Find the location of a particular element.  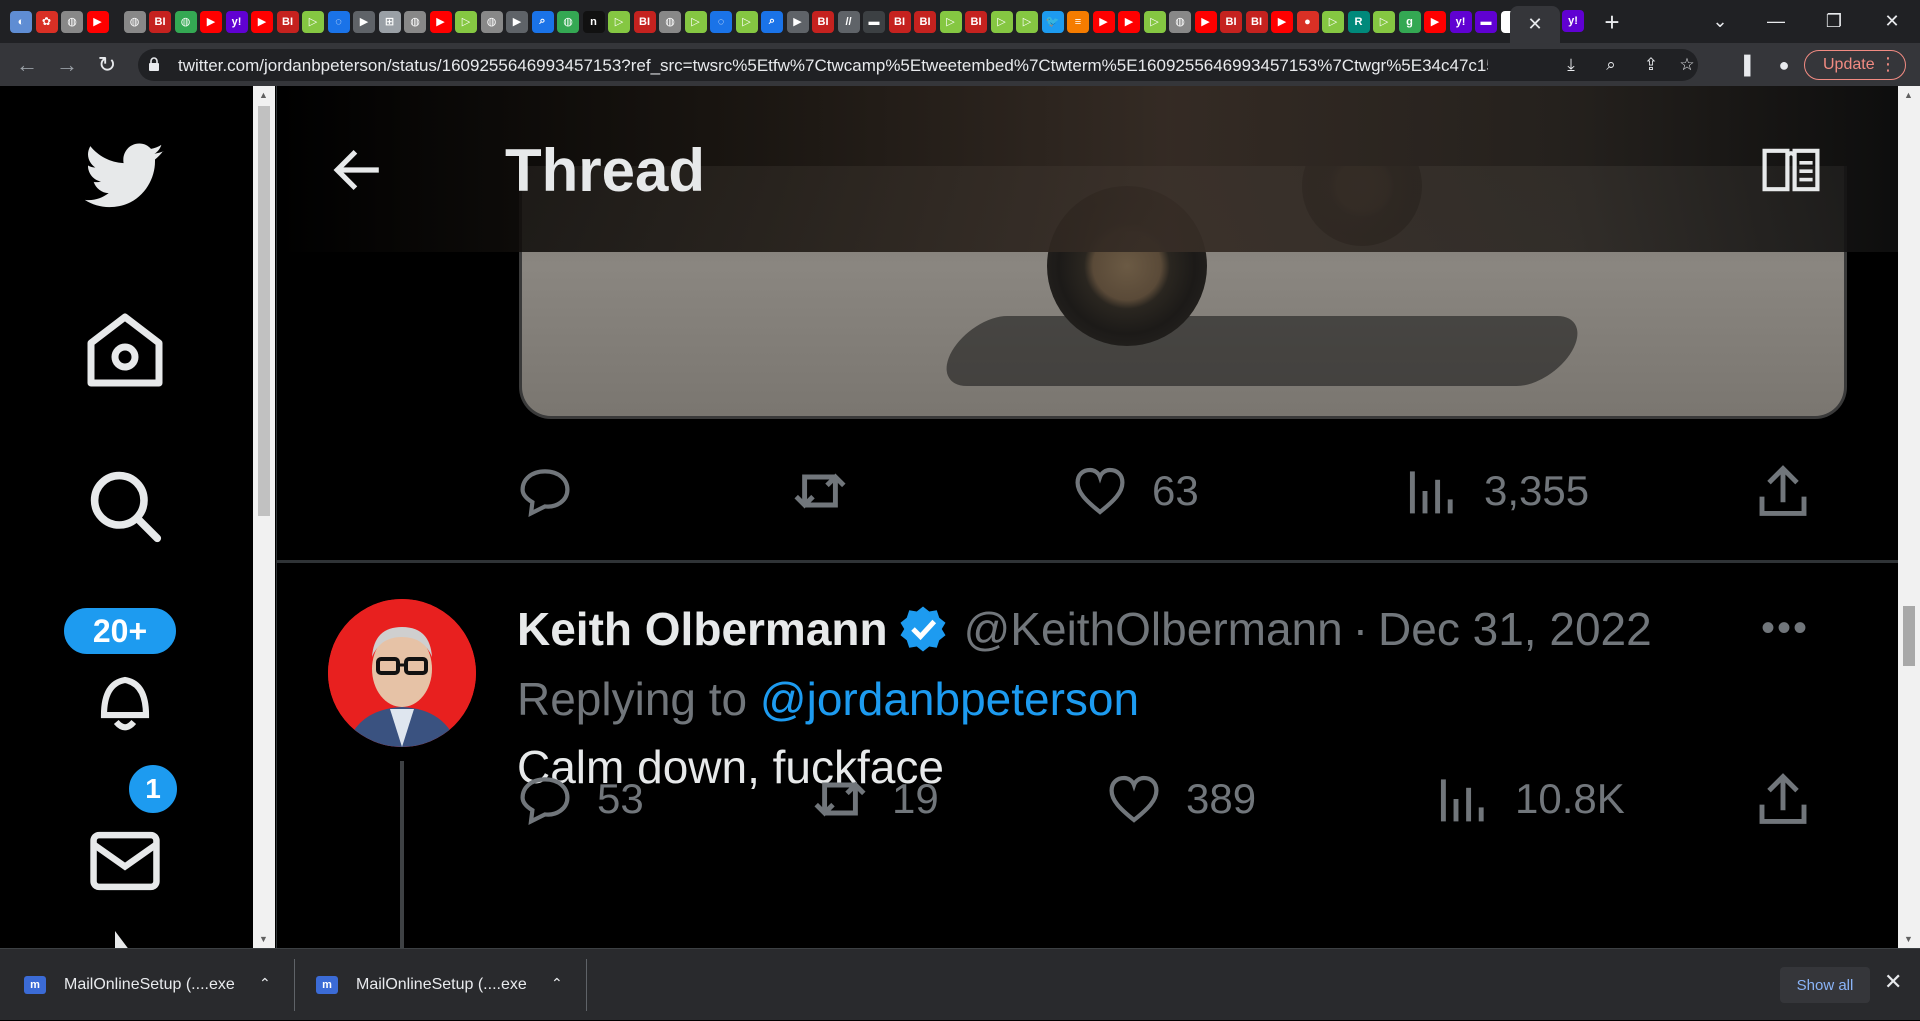

more-options-icon: ••• is located at coordinates (1785, 628).